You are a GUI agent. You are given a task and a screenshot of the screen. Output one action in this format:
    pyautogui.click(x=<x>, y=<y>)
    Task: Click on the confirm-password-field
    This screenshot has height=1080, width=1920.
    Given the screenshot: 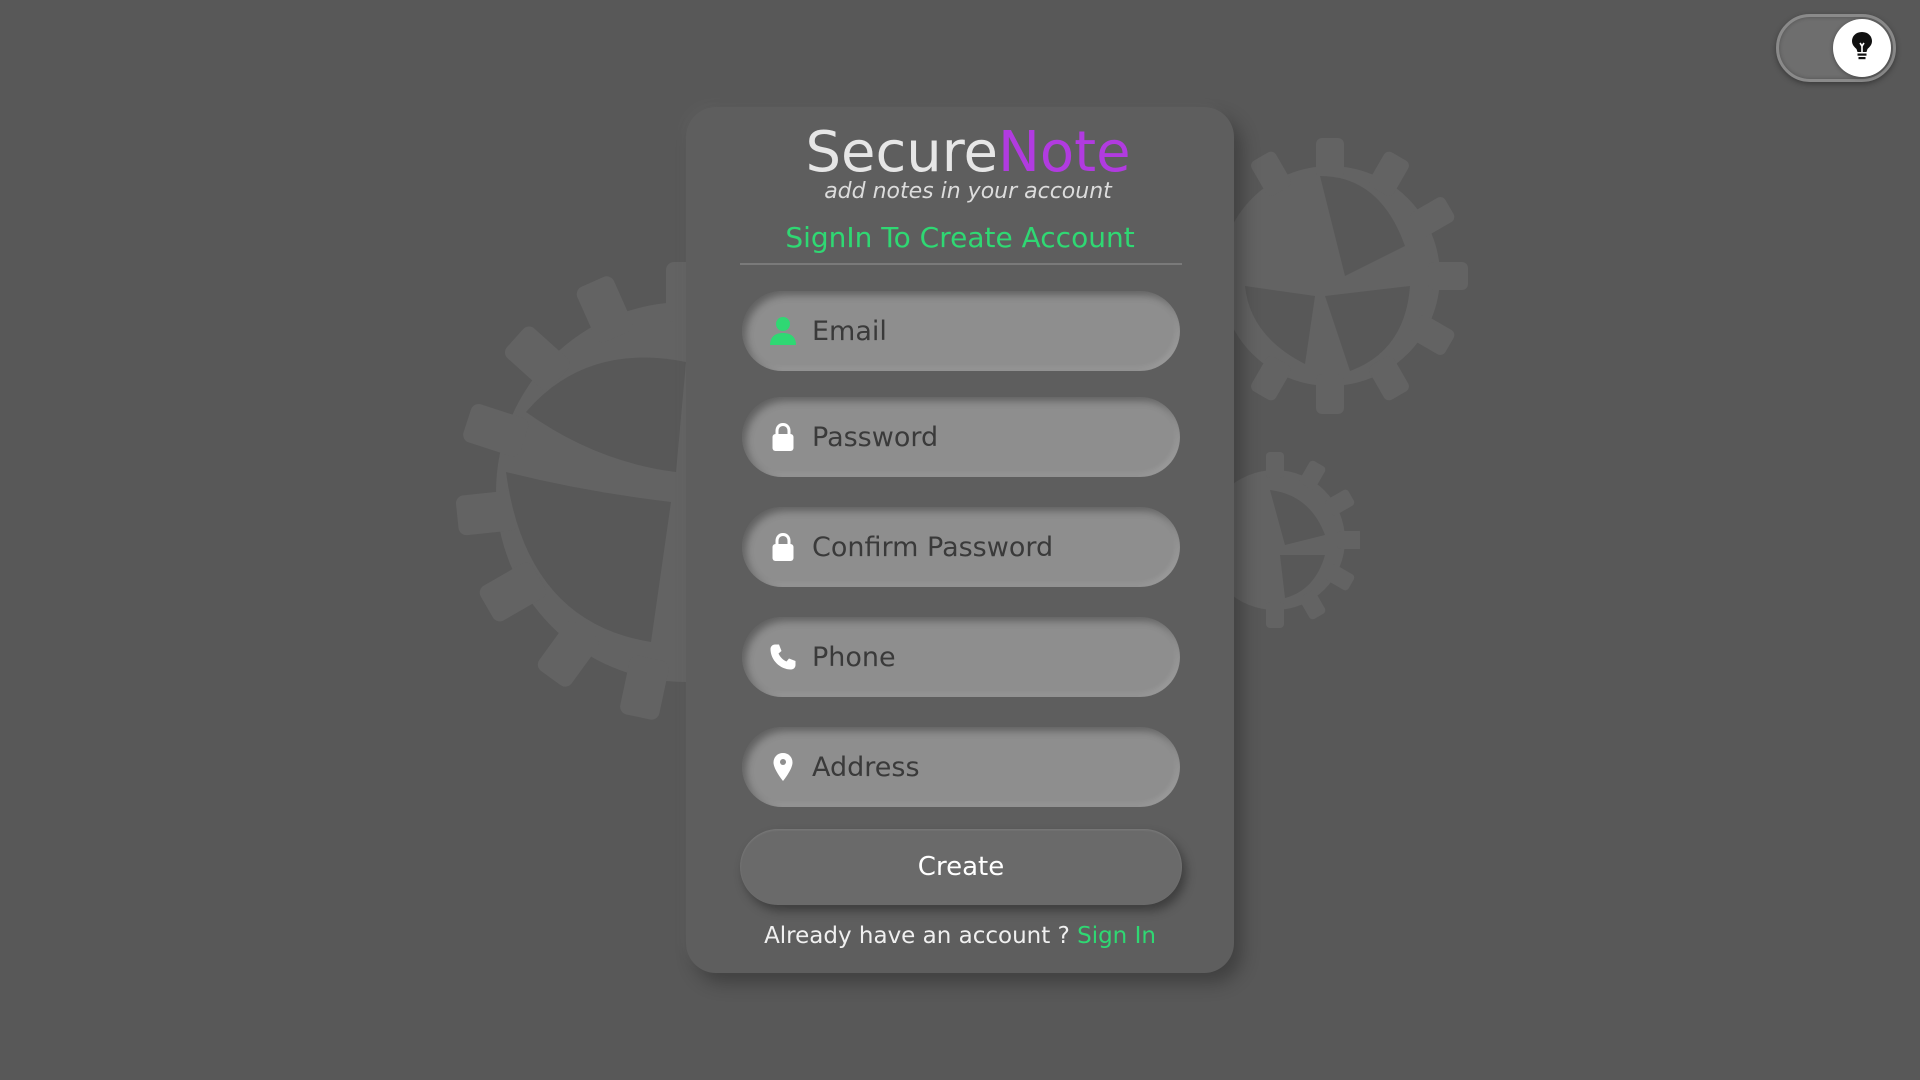 What is the action you would take?
    pyautogui.click(x=961, y=547)
    